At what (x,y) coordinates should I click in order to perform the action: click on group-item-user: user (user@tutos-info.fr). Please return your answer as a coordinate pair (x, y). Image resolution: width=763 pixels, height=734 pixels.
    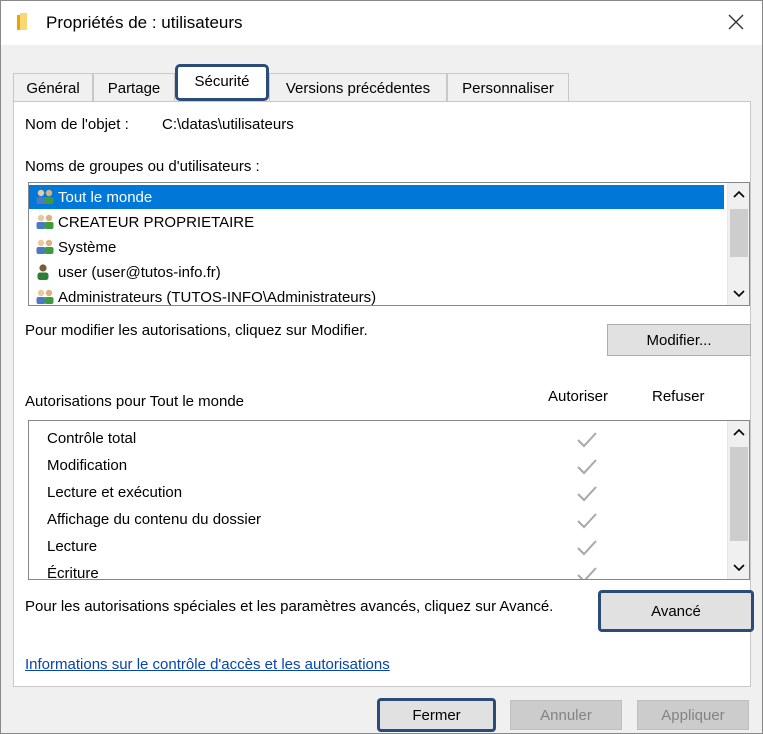
    Looking at the image, I should click on (376, 272).